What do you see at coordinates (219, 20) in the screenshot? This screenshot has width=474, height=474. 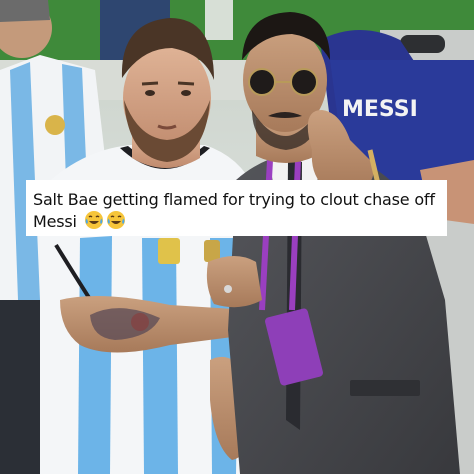 I see `background-person` at bounding box center [219, 20].